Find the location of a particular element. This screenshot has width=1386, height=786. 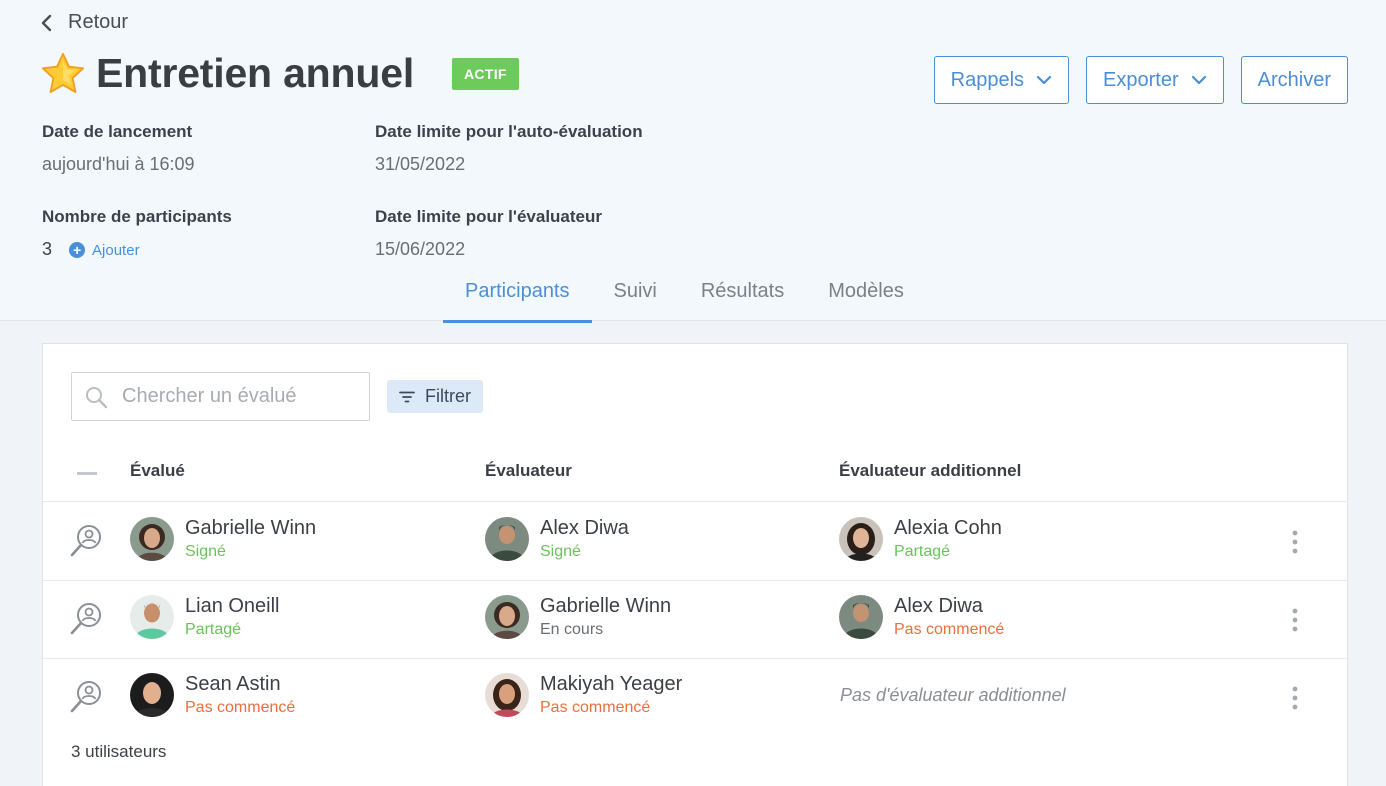

search-box is located at coordinates (220, 396).